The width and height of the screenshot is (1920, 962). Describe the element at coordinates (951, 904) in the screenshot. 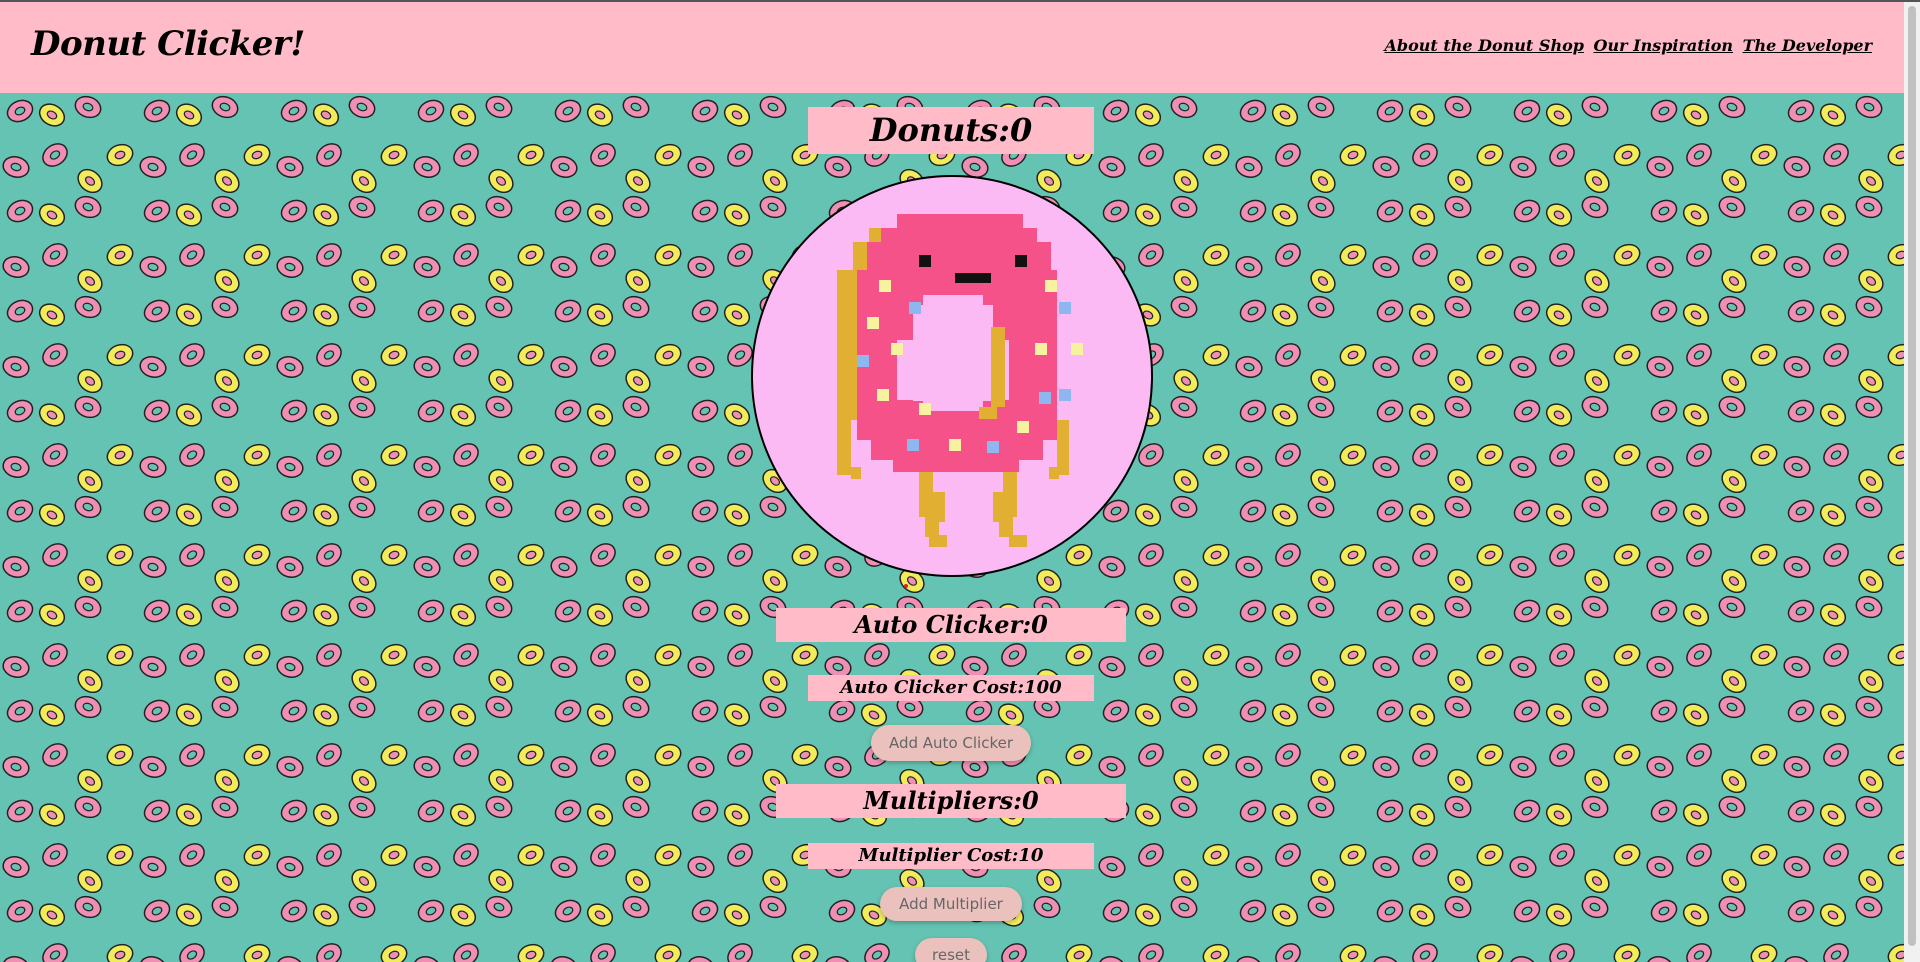

I see `add-multiplier-button: Add Multiplier` at that location.